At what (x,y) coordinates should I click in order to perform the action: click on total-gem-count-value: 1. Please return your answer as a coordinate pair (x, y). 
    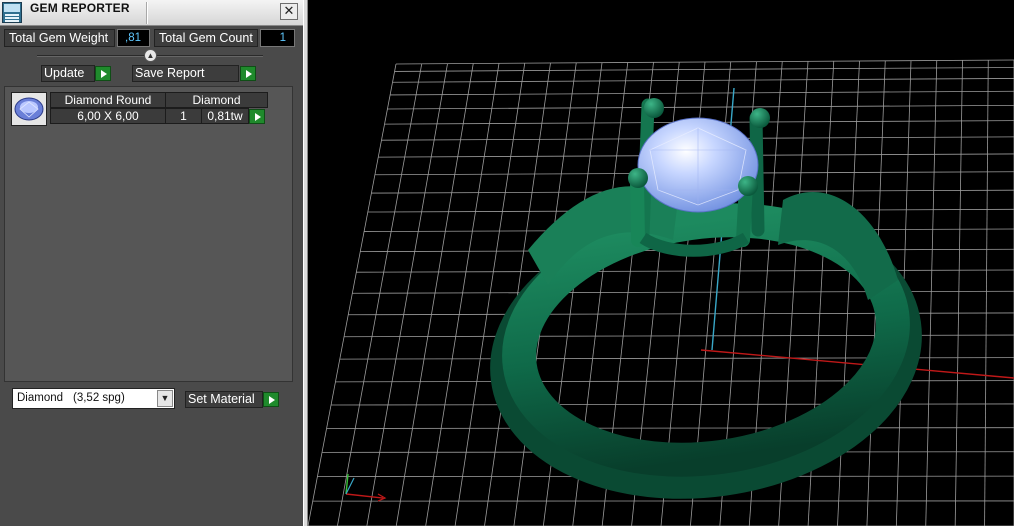
    Looking at the image, I should click on (277, 38).